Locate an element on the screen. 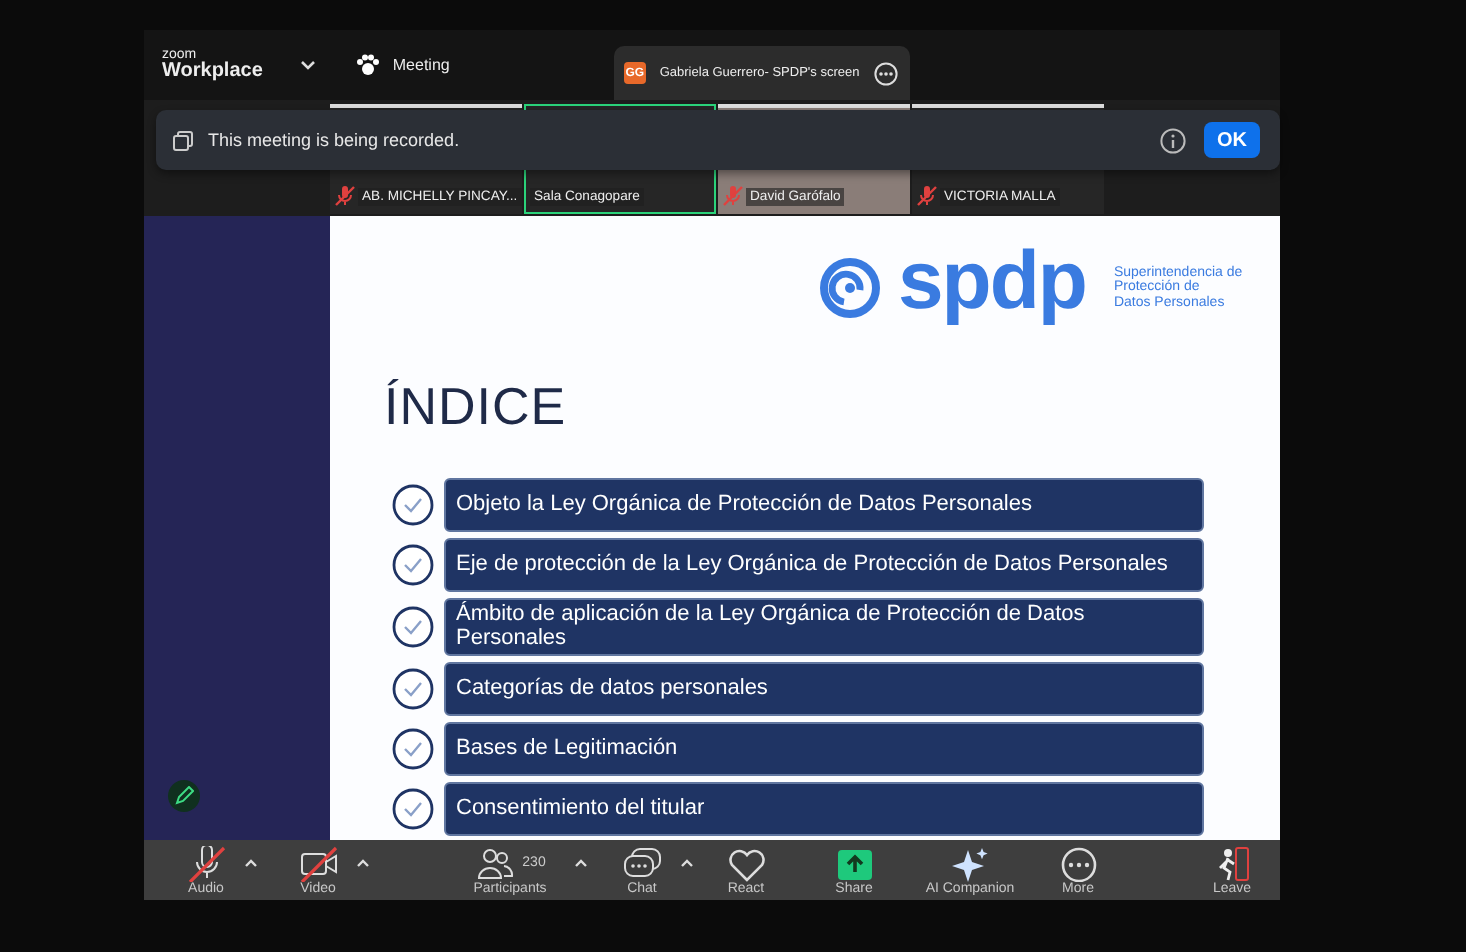  meeting-tab: Meeting is located at coordinates (403, 65).